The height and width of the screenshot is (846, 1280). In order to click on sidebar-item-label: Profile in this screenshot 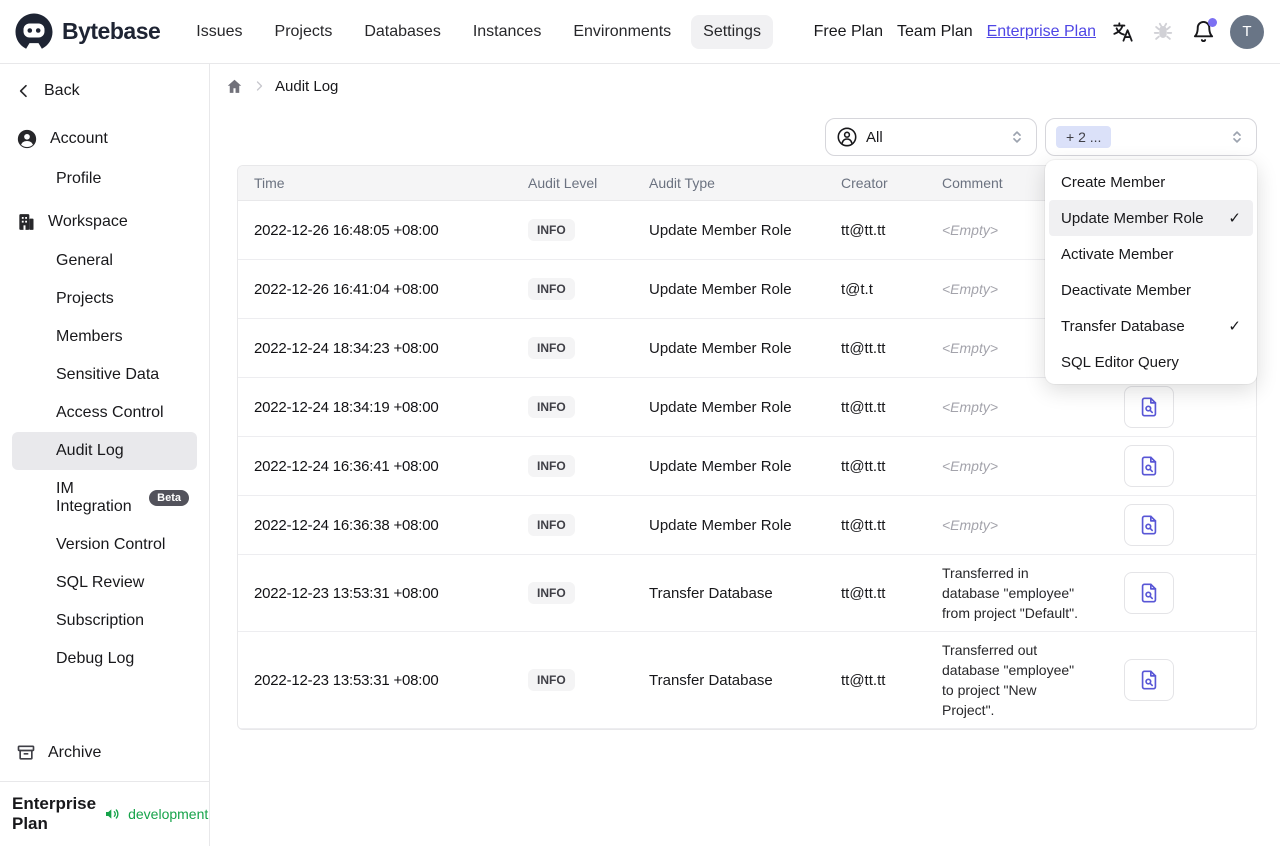, I will do `click(79, 178)`.